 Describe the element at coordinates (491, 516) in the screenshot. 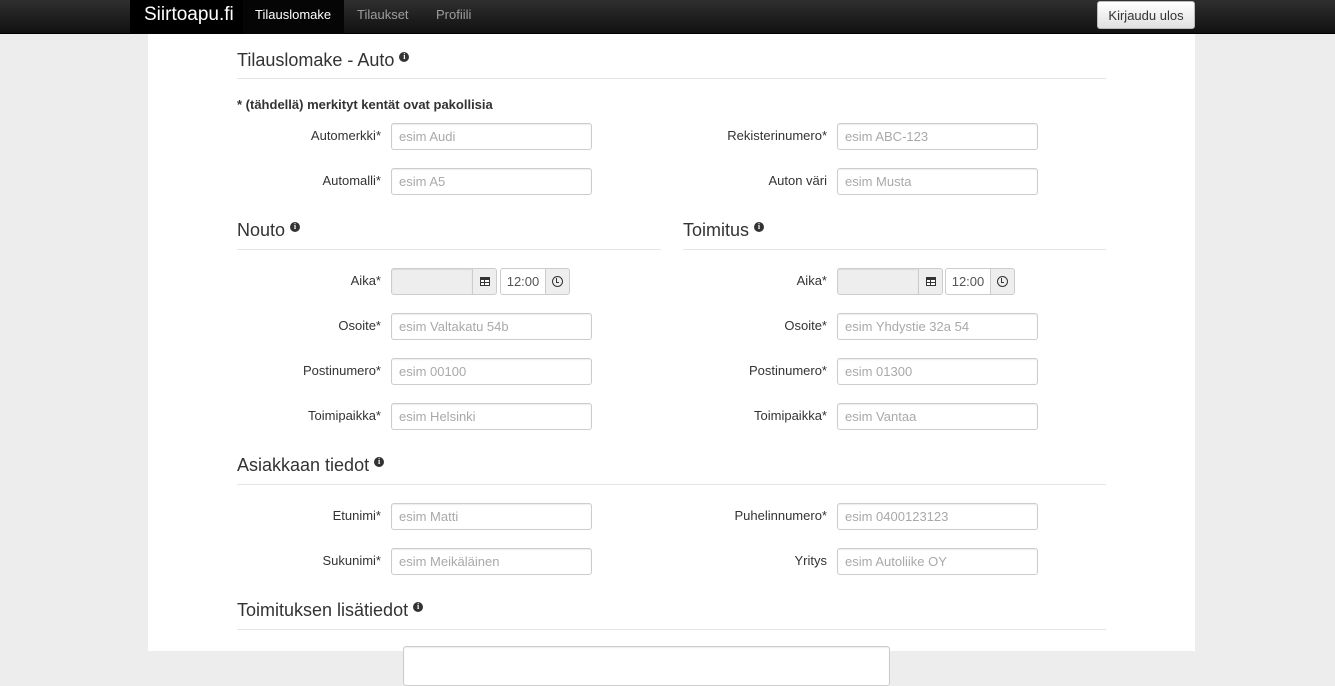

I see `first-name-input` at that location.